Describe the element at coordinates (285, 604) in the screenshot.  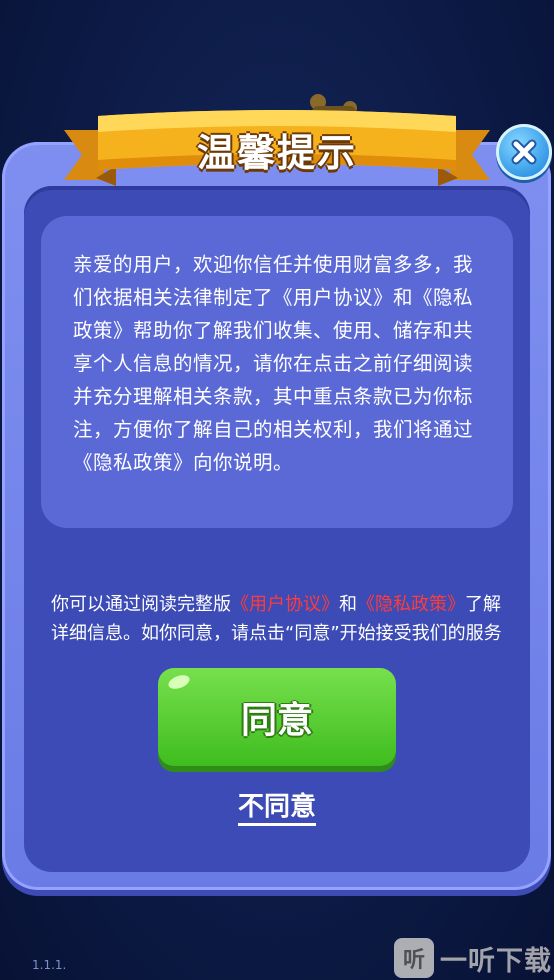
I see `user-agreement-link: 《用户协议》` at that location.